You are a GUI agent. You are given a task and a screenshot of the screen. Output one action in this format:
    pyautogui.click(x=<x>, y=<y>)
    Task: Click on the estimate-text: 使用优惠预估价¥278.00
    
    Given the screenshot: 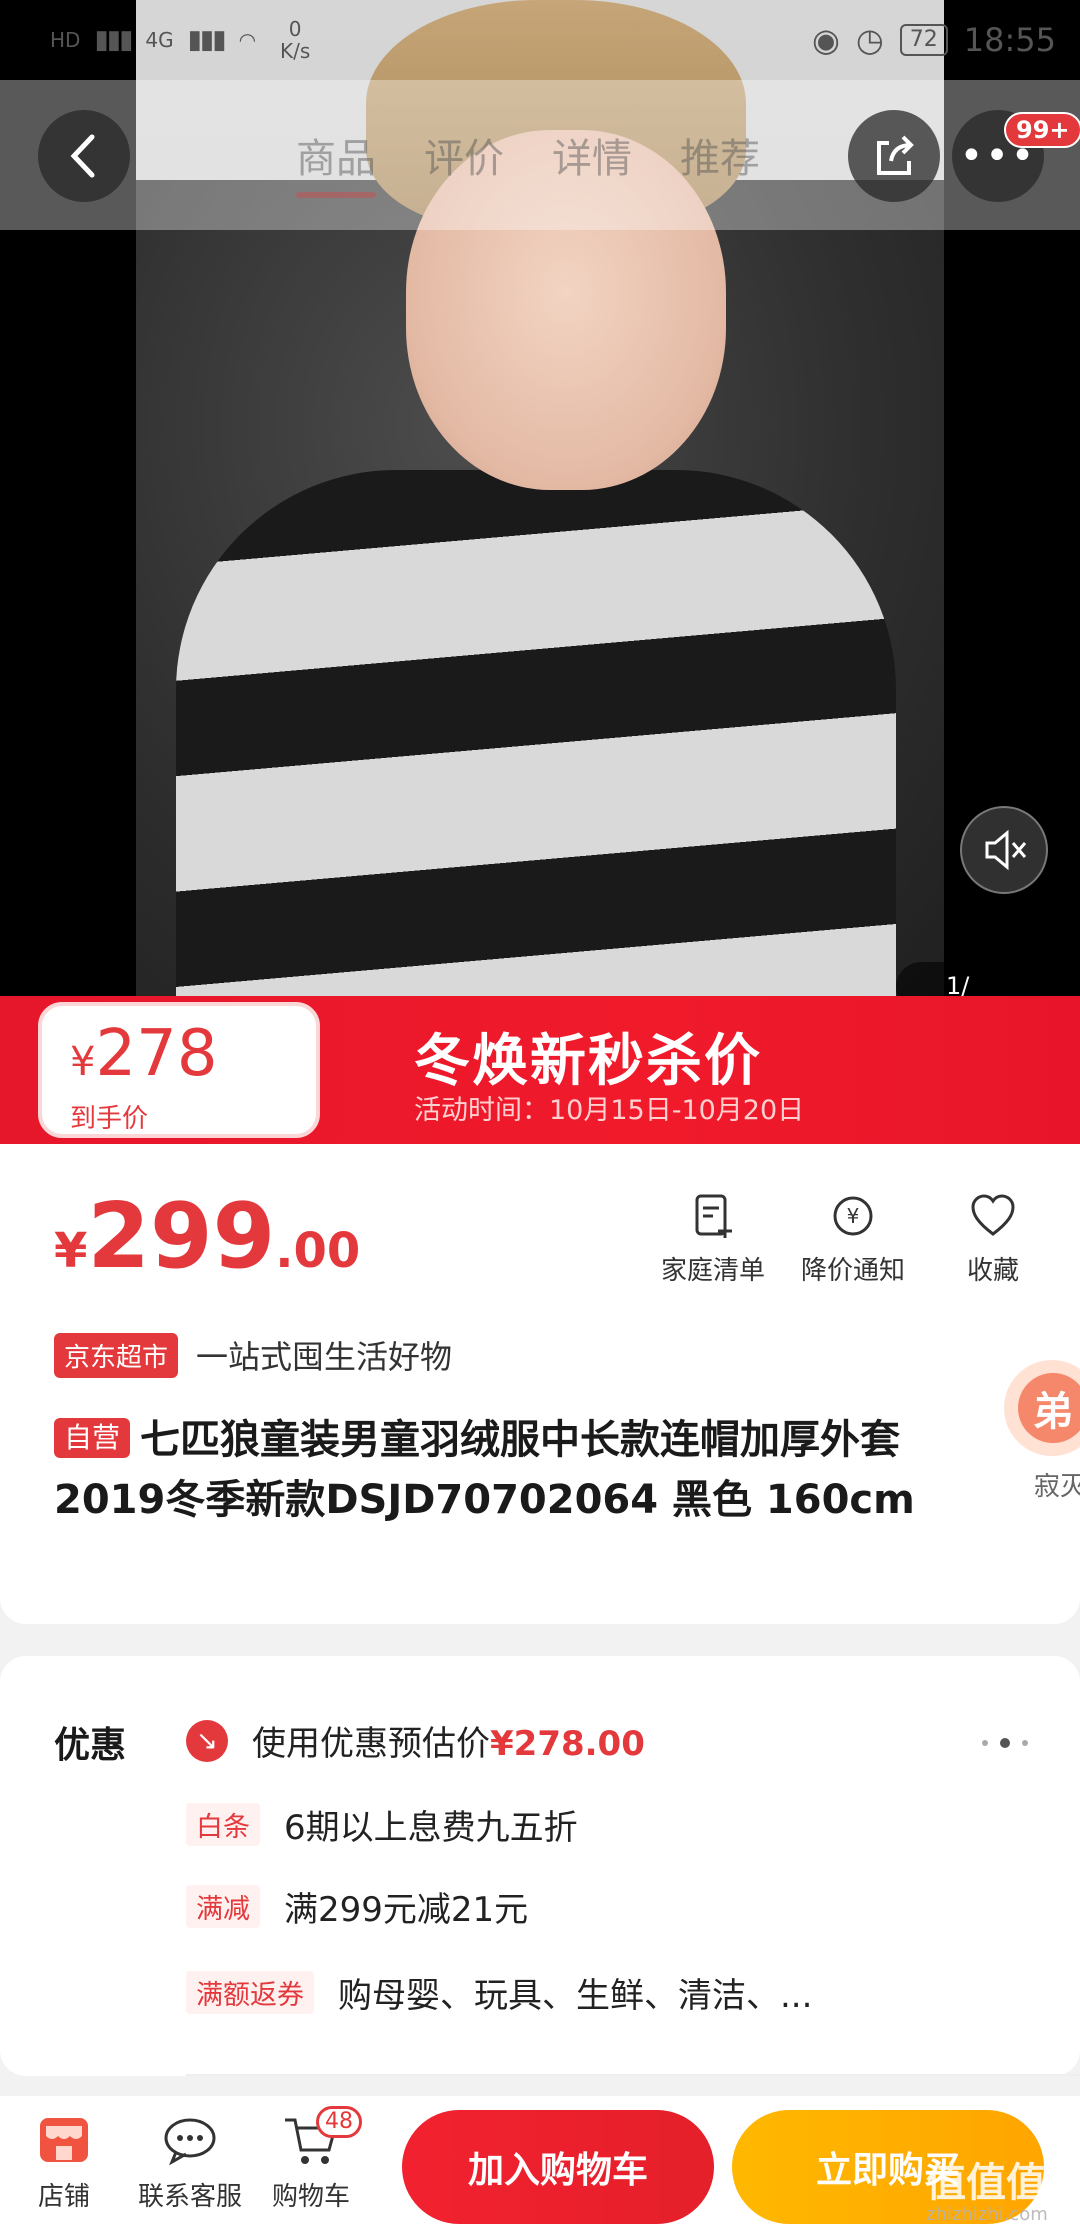 What is the action you would take?
    pyautogui.click(x=448, y=1744)
    